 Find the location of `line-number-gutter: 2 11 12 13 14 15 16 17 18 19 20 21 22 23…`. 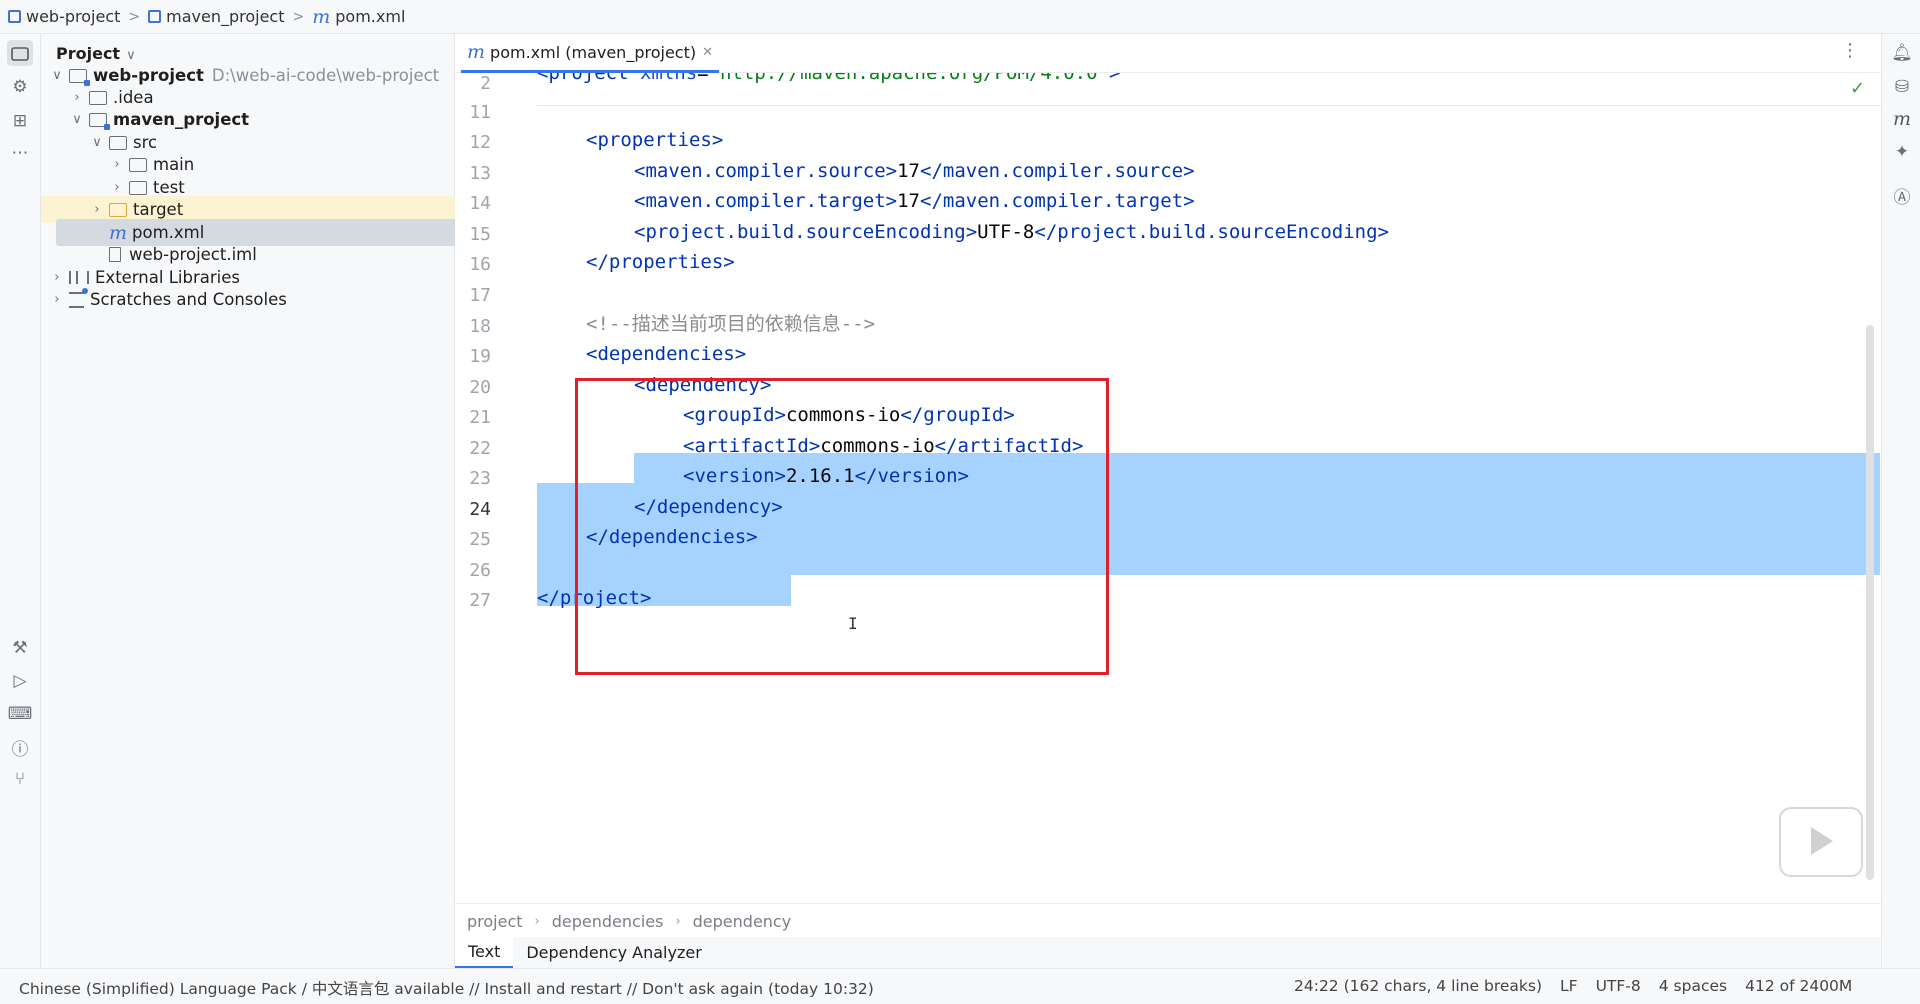

line-number-gutter: 2 11 12 13 14 15 16 17 18 19 20 21 22 23… is located at coordinates (496, 488).